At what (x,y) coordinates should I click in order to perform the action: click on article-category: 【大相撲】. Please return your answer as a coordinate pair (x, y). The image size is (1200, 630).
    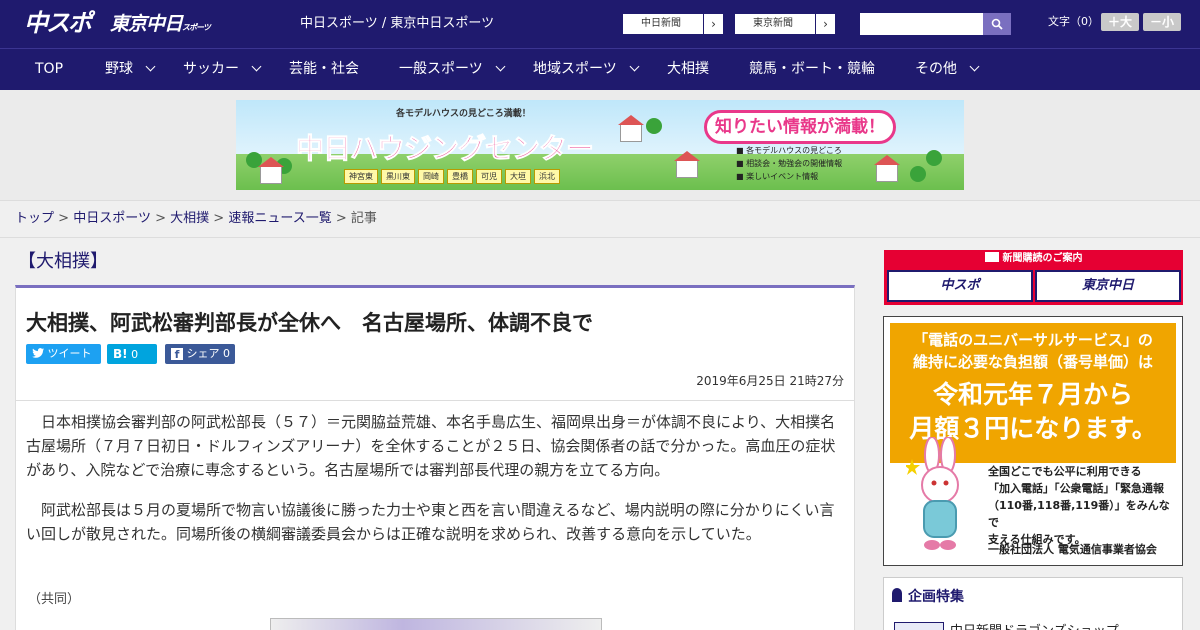
    Looking at the image, I should click on (63, 261).